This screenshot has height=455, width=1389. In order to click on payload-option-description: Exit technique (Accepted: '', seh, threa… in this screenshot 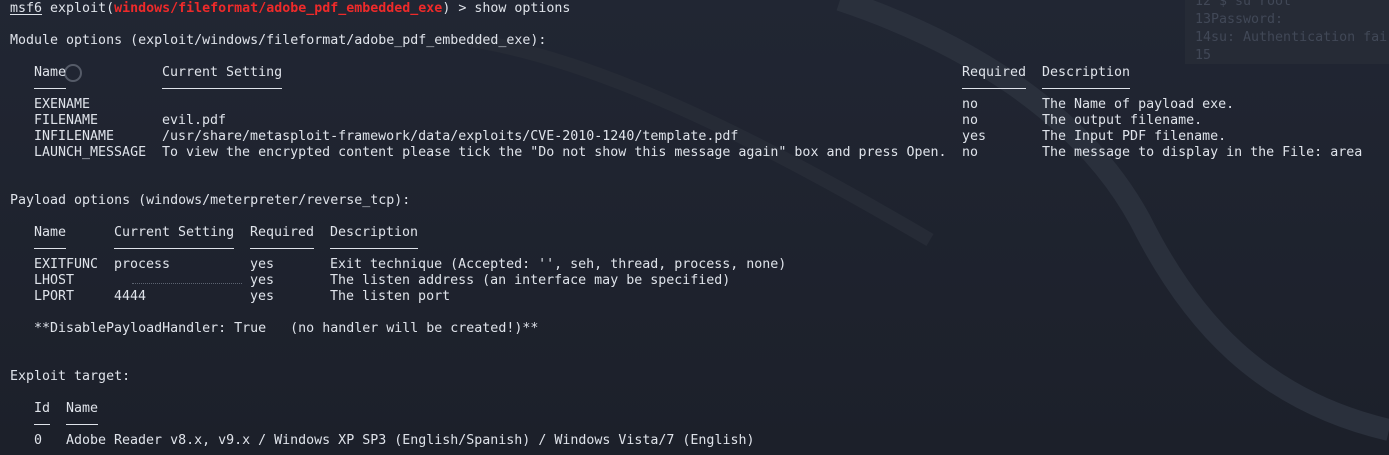, I will do `click(558, 264)`.